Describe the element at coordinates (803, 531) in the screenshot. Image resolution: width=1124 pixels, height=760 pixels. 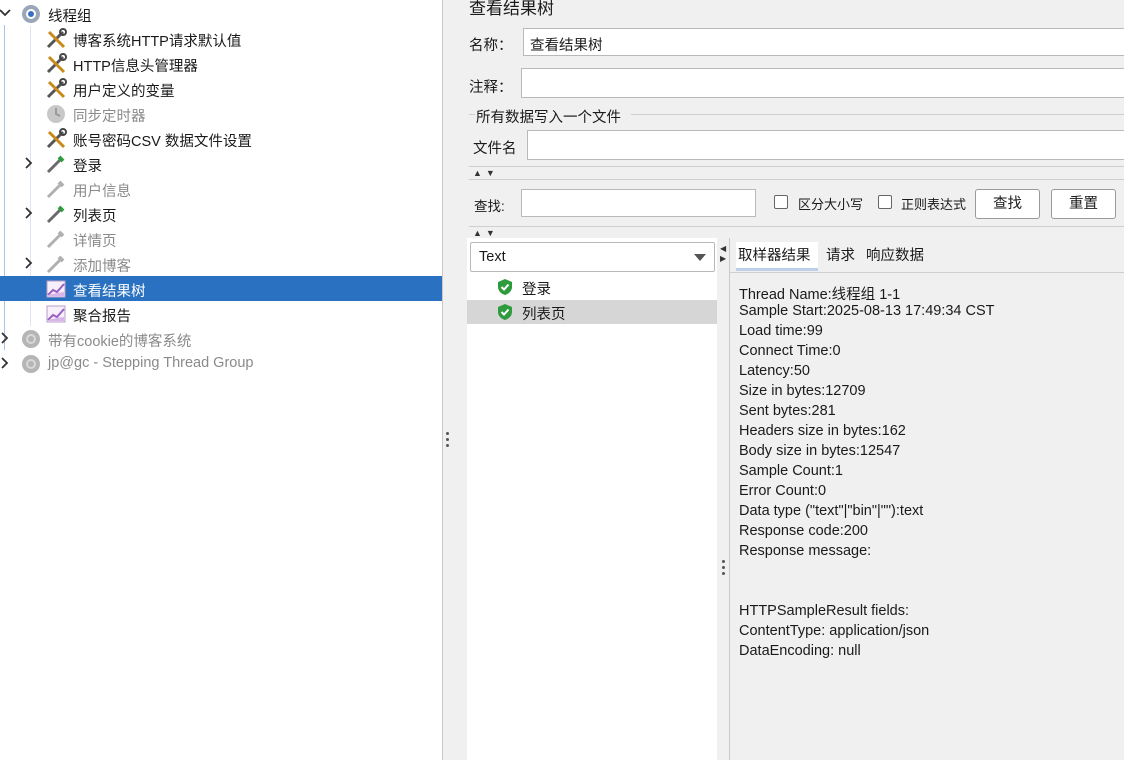
I see `sampler-result-line: Response code:200` at that location.